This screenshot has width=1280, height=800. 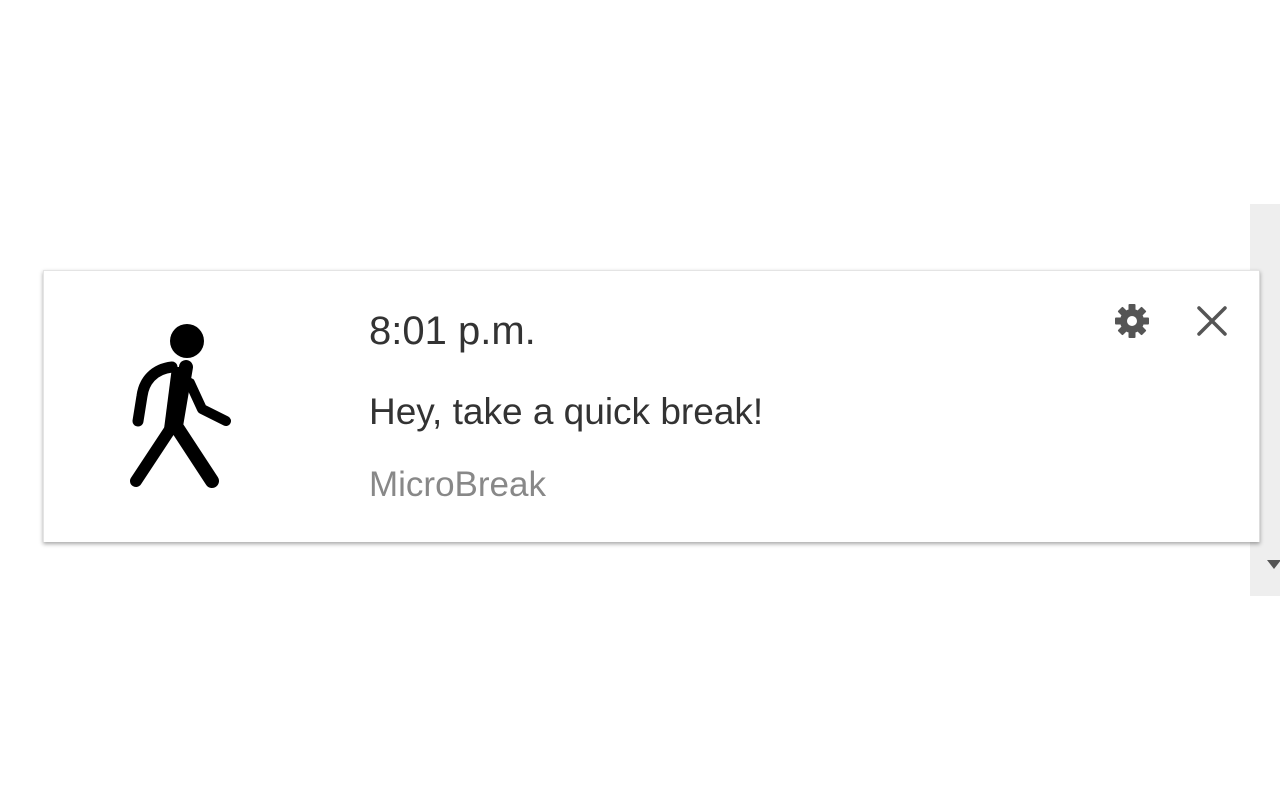 What do you see at coordinates (457, 484) in the screenshot?
I see `notification-source: MicroBreak` at bounding box center [457, 484].